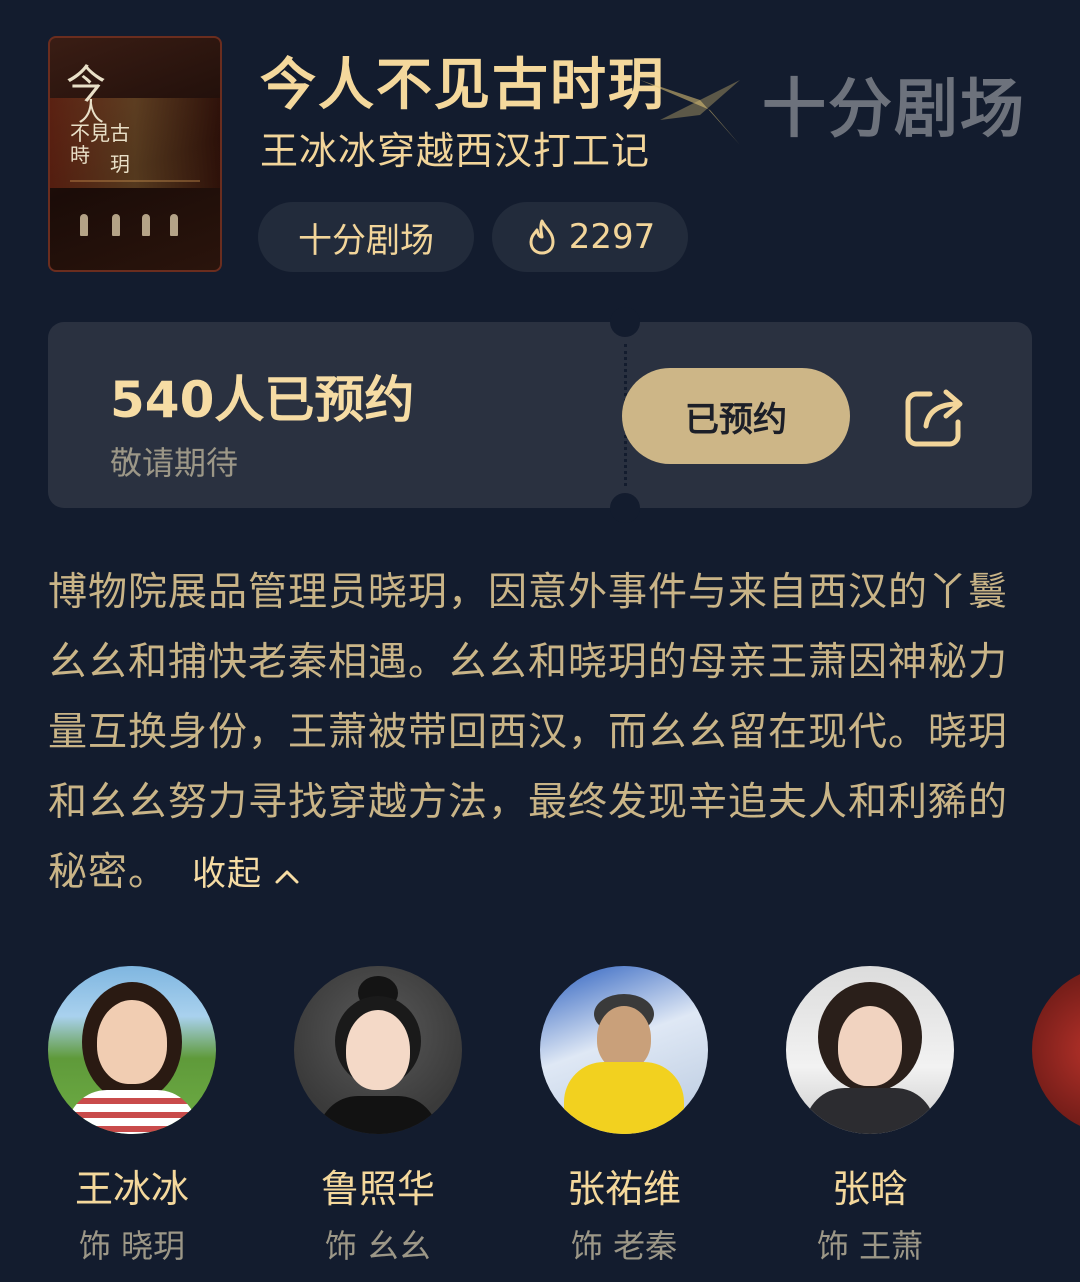 Image resolution: width=1080 pixels, height=1282 pixels. I want to click on cast-role: 饰 晓玥, so click(132, 1246).